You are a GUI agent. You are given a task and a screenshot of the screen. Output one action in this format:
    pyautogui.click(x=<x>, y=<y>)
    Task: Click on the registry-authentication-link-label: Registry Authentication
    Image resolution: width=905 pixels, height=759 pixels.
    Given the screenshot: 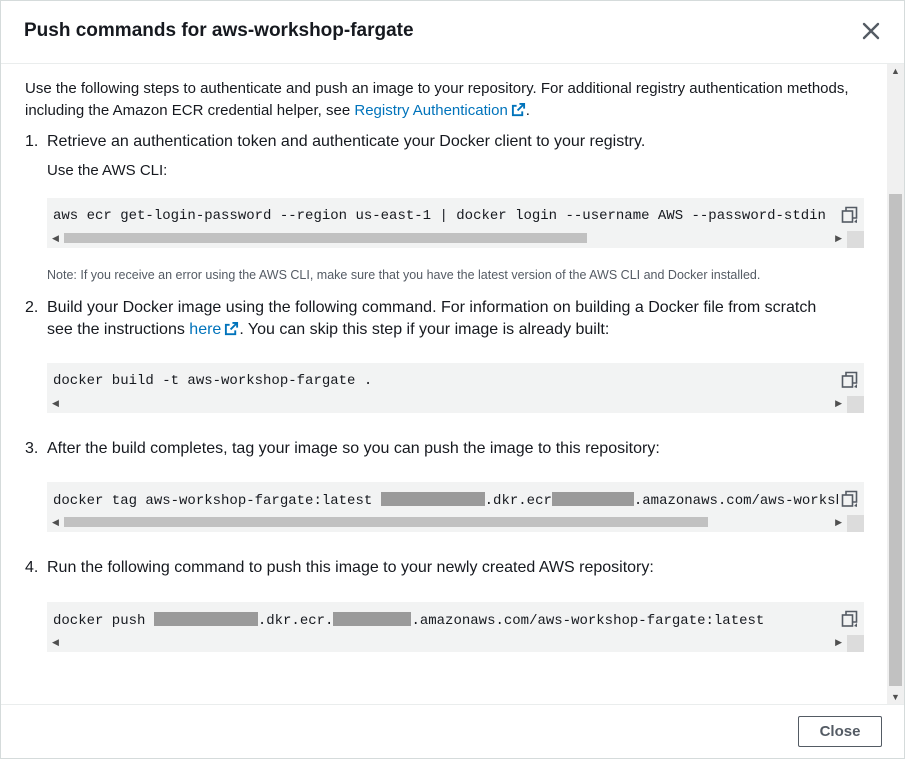 What is the action you would take?
    pyautogui.click(x=431, y=110)
    